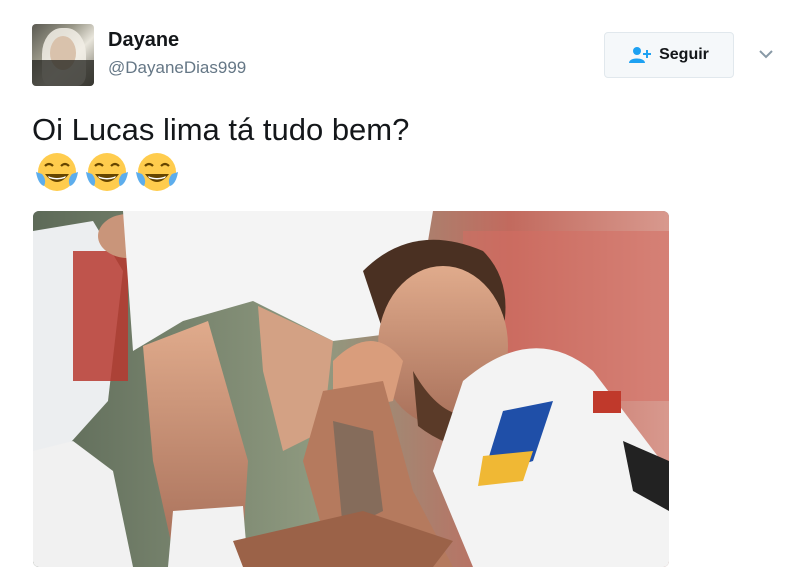 This screenshot has width=799, height=575. I want to click on user-plus-icon, so click(640, 55).